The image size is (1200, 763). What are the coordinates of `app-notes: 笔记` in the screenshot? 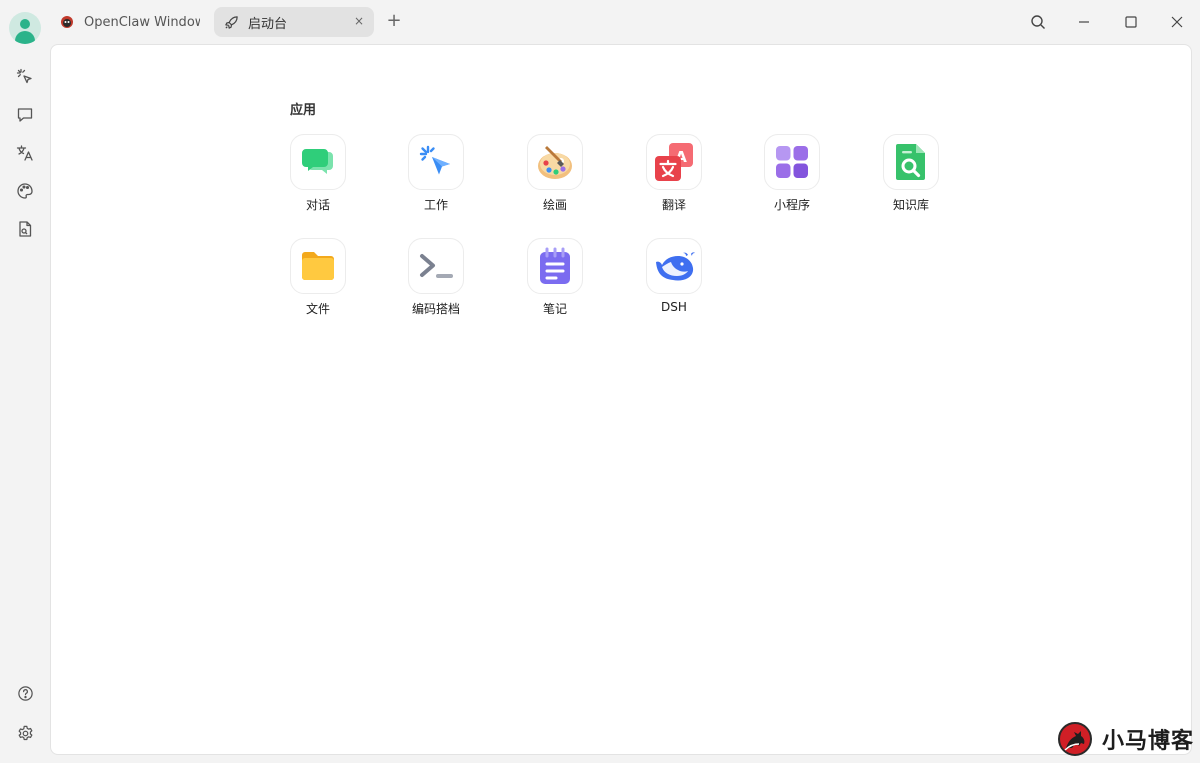 It's located at (555, 283).